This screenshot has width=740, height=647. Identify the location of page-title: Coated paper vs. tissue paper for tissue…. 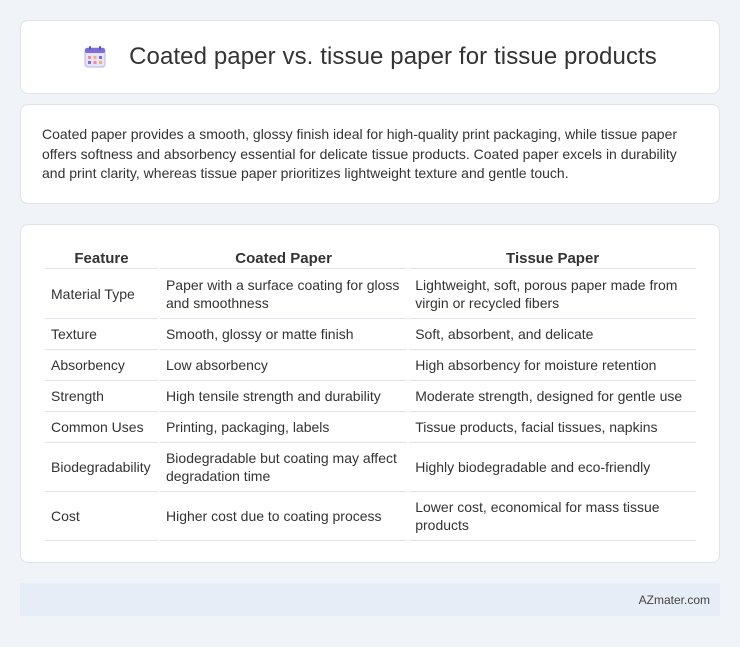
(393, 56).